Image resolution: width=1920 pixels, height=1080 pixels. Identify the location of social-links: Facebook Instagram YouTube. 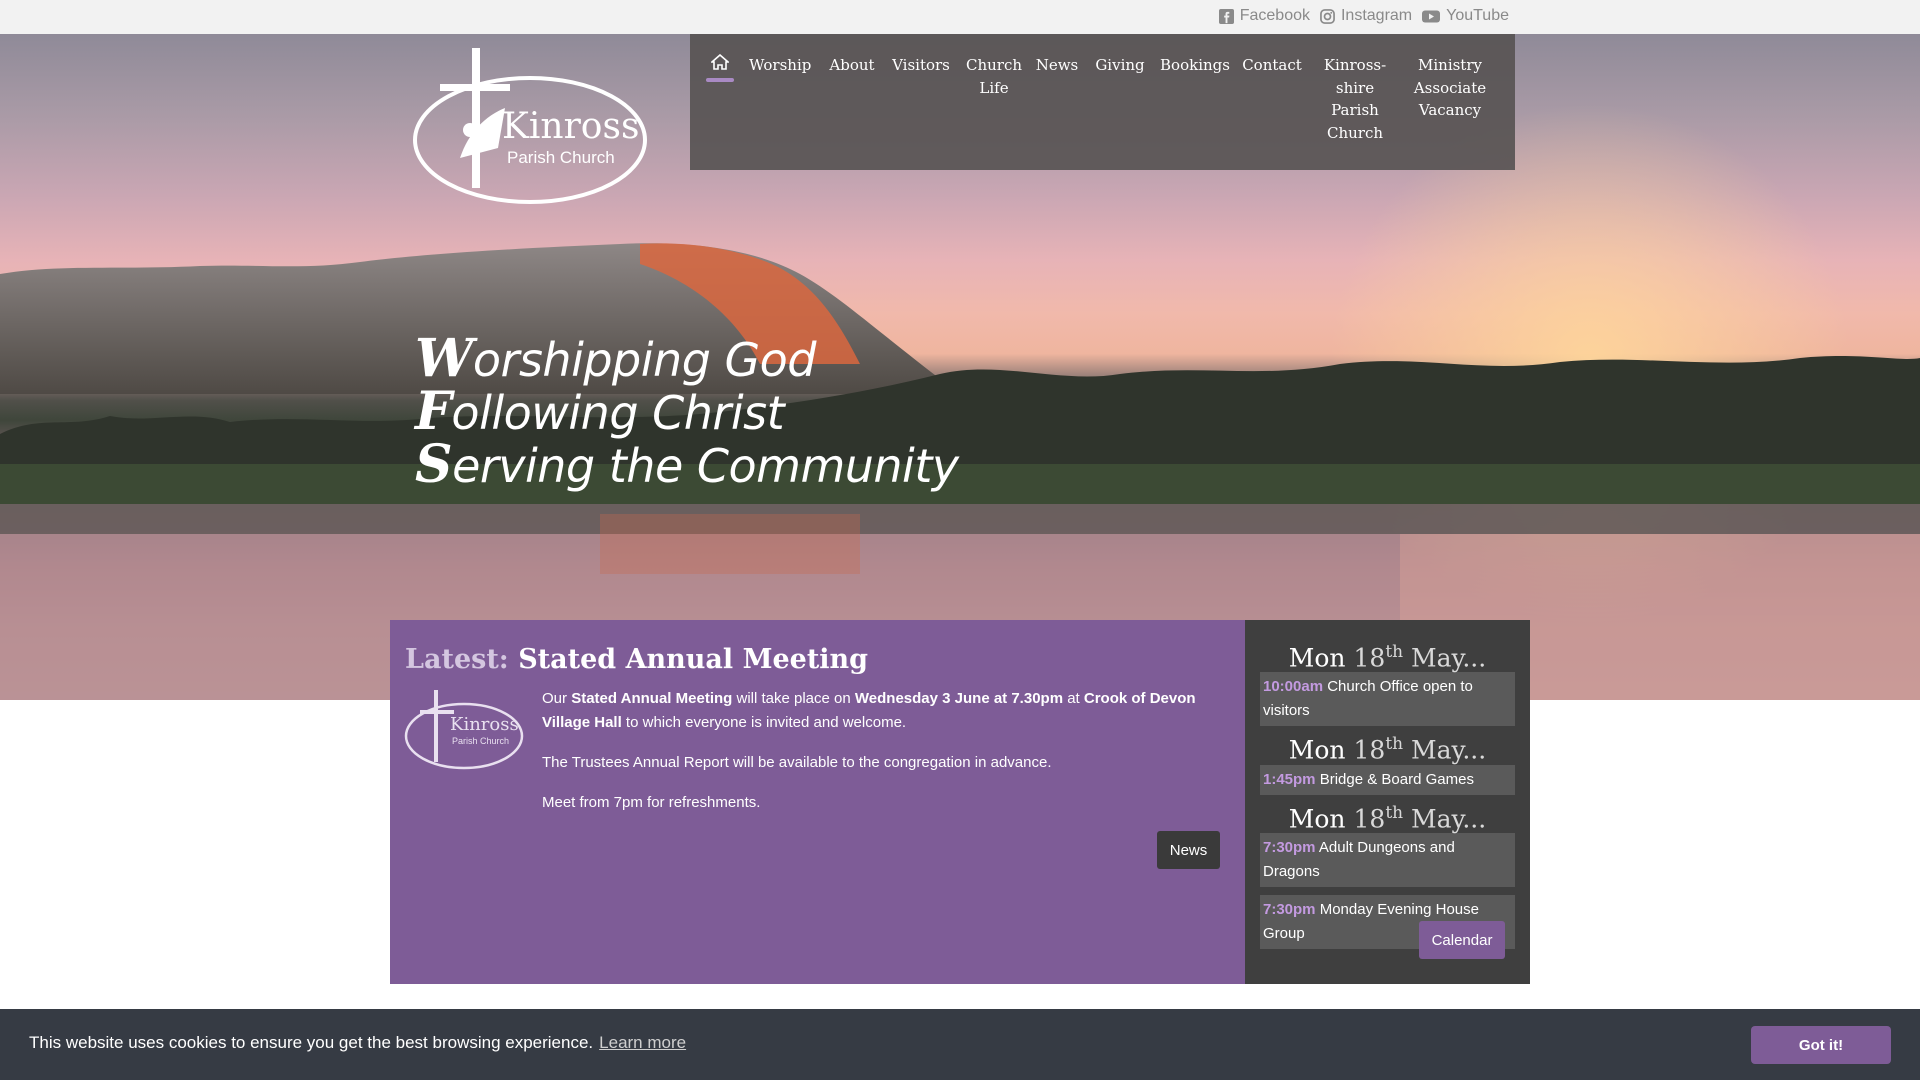
(1363, 16).